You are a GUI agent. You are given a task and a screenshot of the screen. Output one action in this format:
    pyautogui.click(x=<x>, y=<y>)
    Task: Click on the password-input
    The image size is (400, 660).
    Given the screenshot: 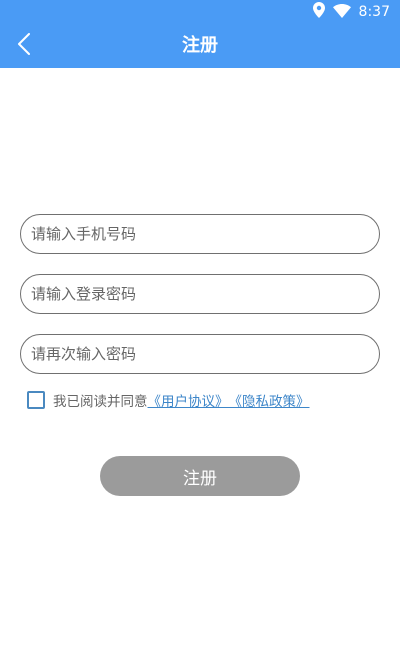 What is the action you would take?
    pyautogui.click(x=200, y=294)
    